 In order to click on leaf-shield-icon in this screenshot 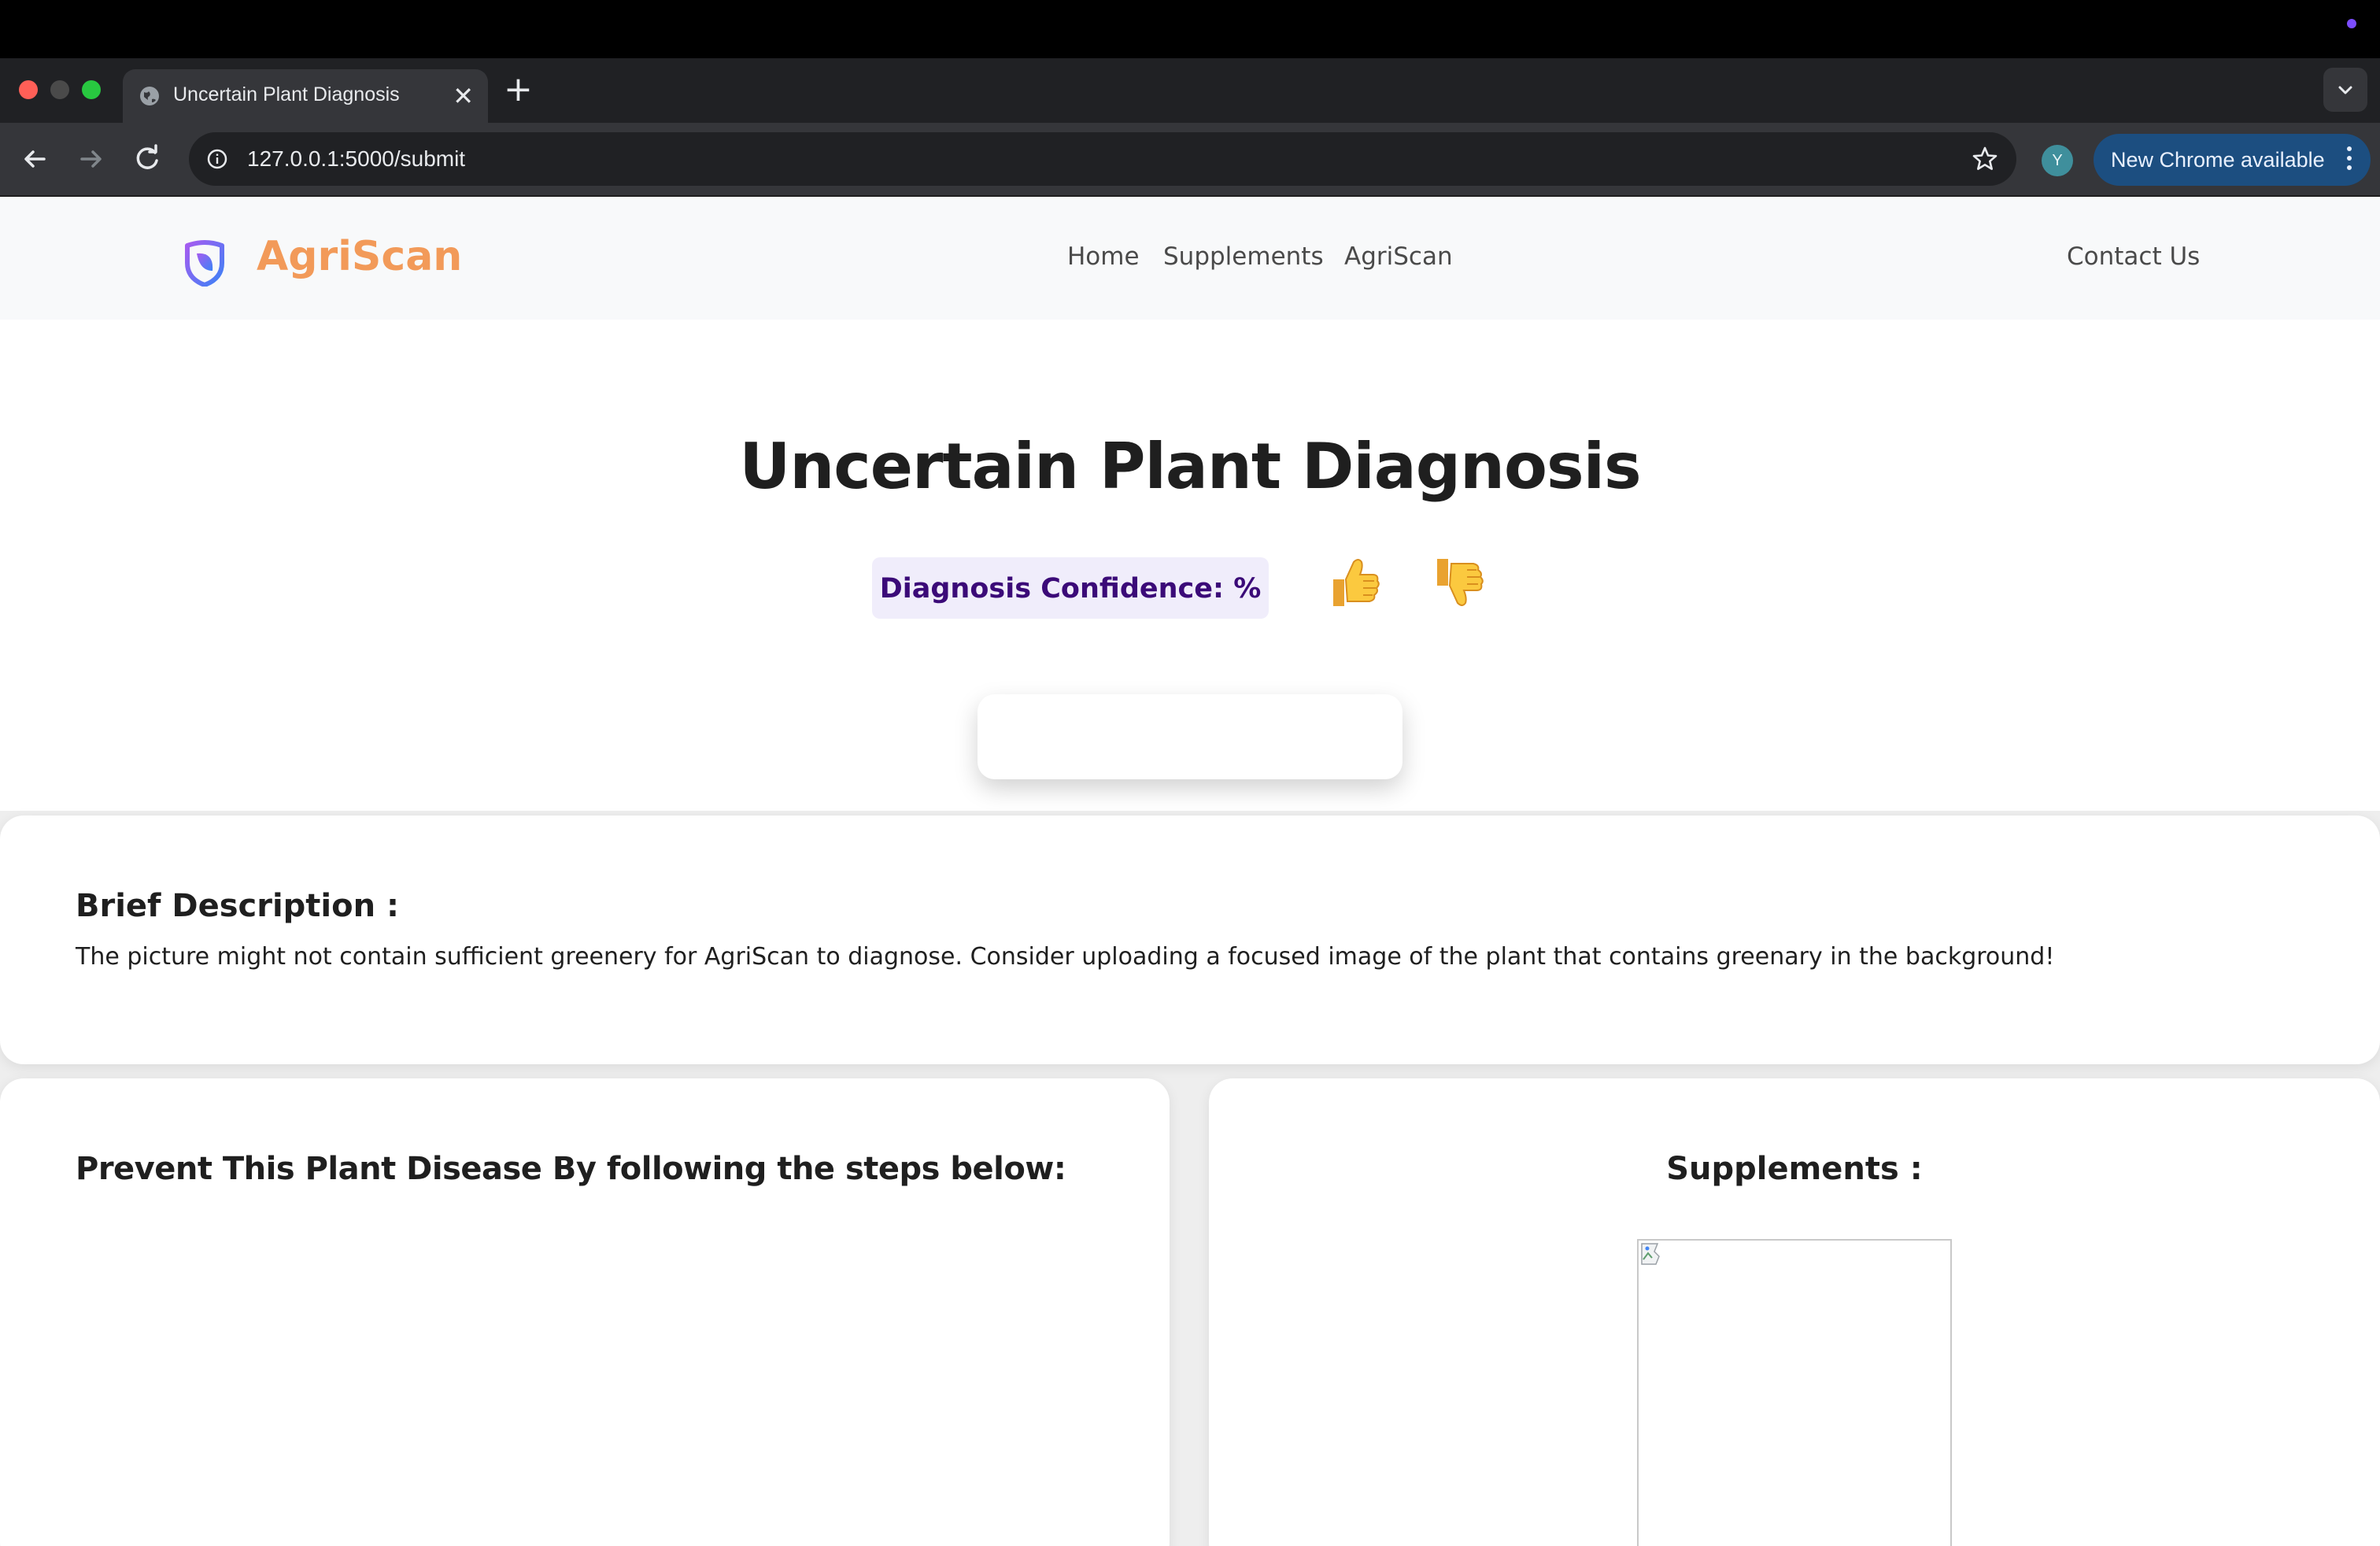, I will do `click(205, 263)`.